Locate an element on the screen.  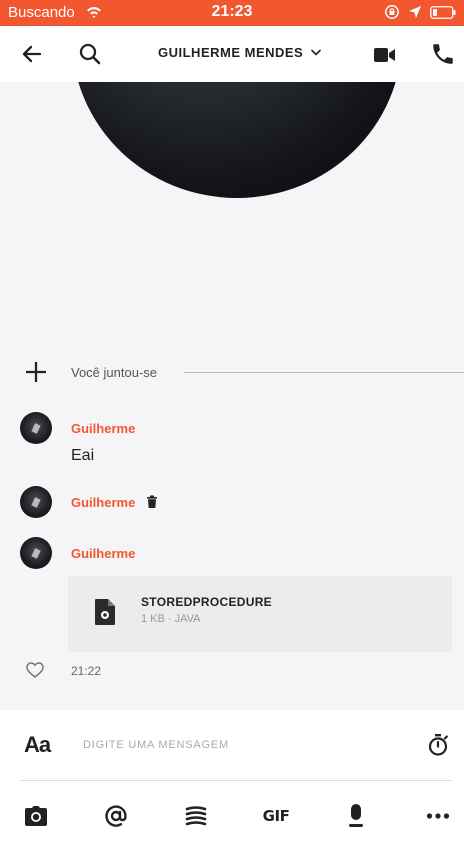
heart-icon is located at coordinates (35, 670).